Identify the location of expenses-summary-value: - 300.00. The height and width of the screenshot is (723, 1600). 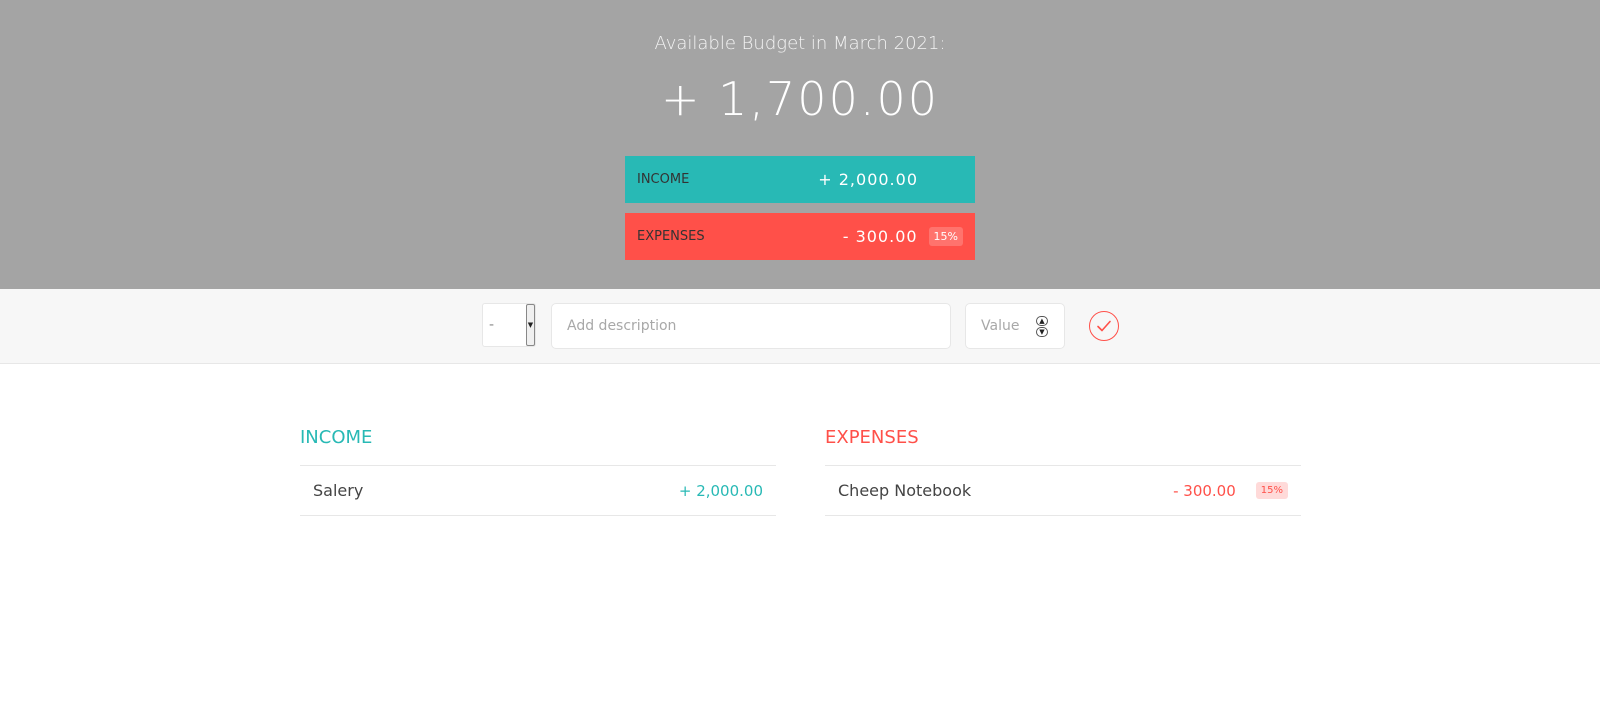
(880, 236).